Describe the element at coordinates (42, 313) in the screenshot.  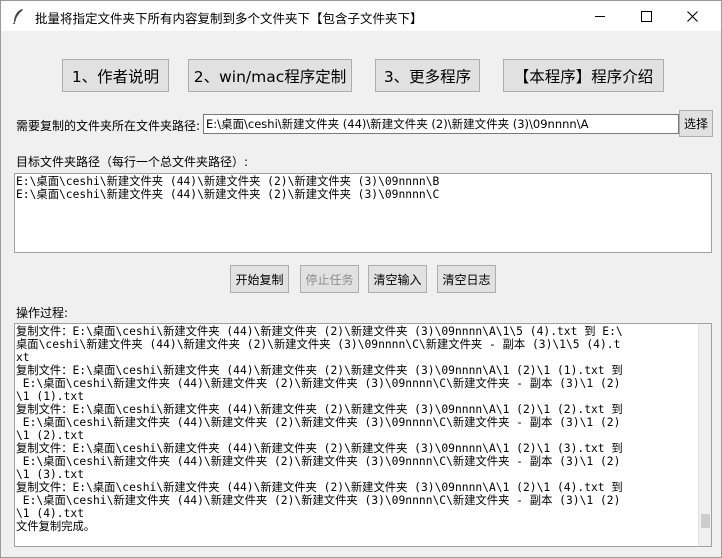
I see `log-label: 操作过程:` at that location.